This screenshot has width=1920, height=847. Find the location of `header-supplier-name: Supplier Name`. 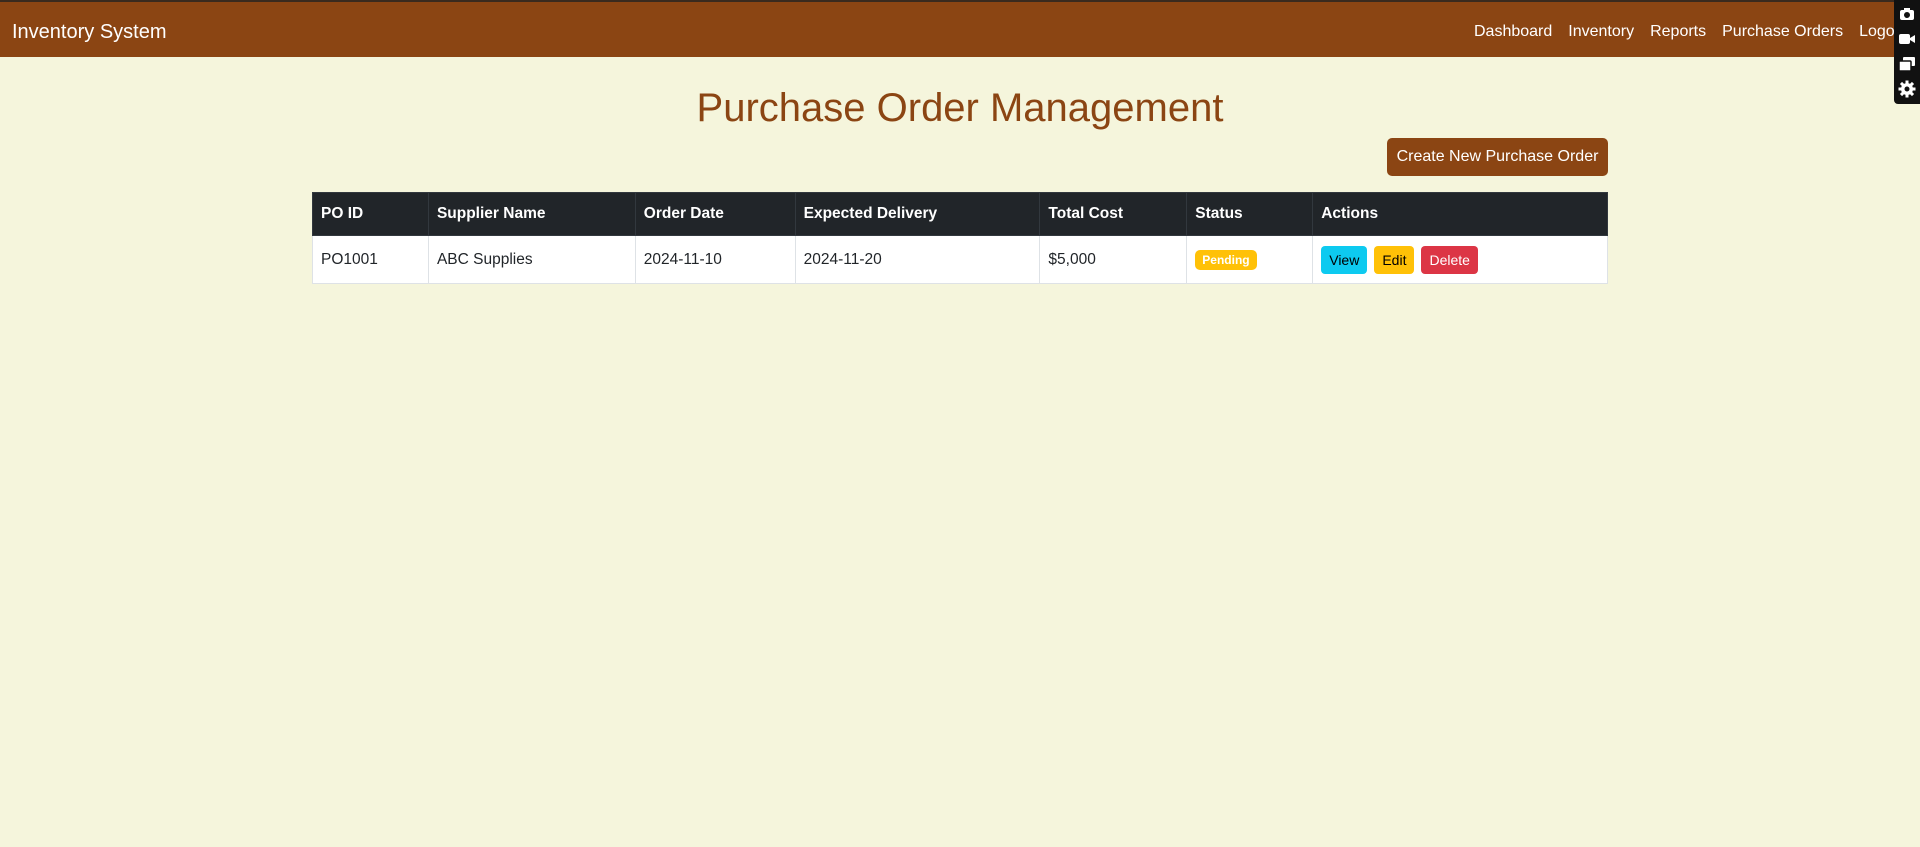

header-supplier-name: Supplier Name is located at coordinates (531, 214).